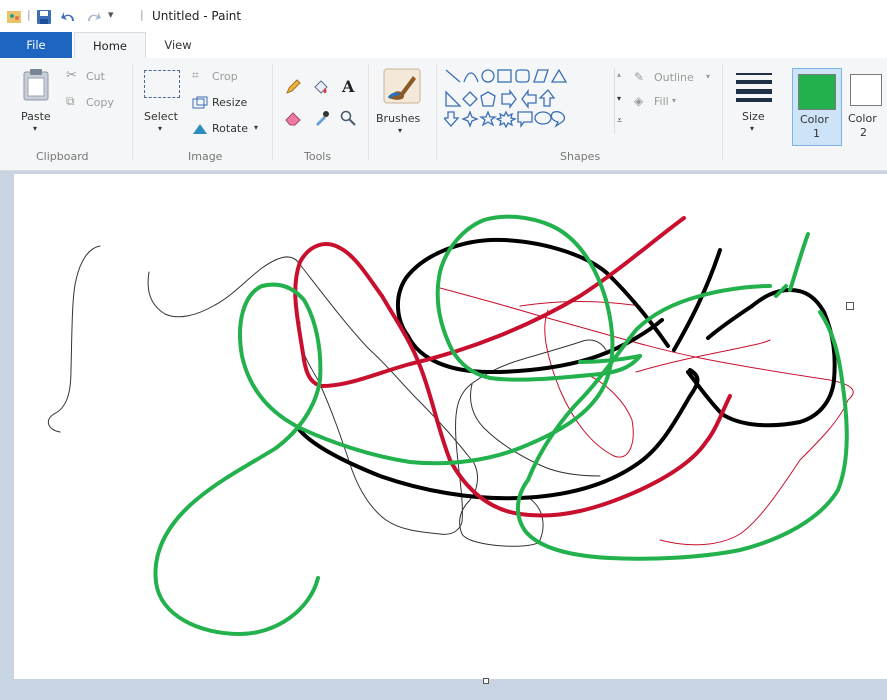 Image resolution: width=887 pixels, height=700 pixels. I want to click on resize-icon, so click(200, 102).